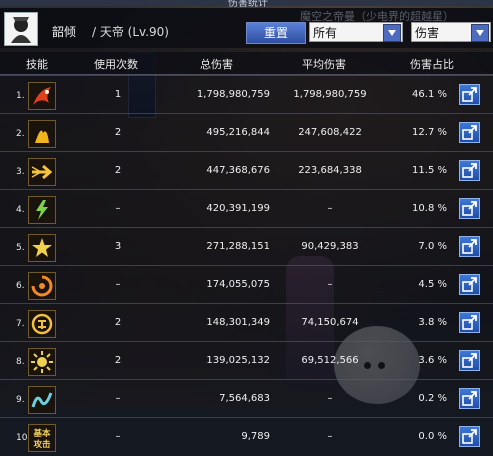  I want to click on column-header-total: 总伤害, so click(216, 64).